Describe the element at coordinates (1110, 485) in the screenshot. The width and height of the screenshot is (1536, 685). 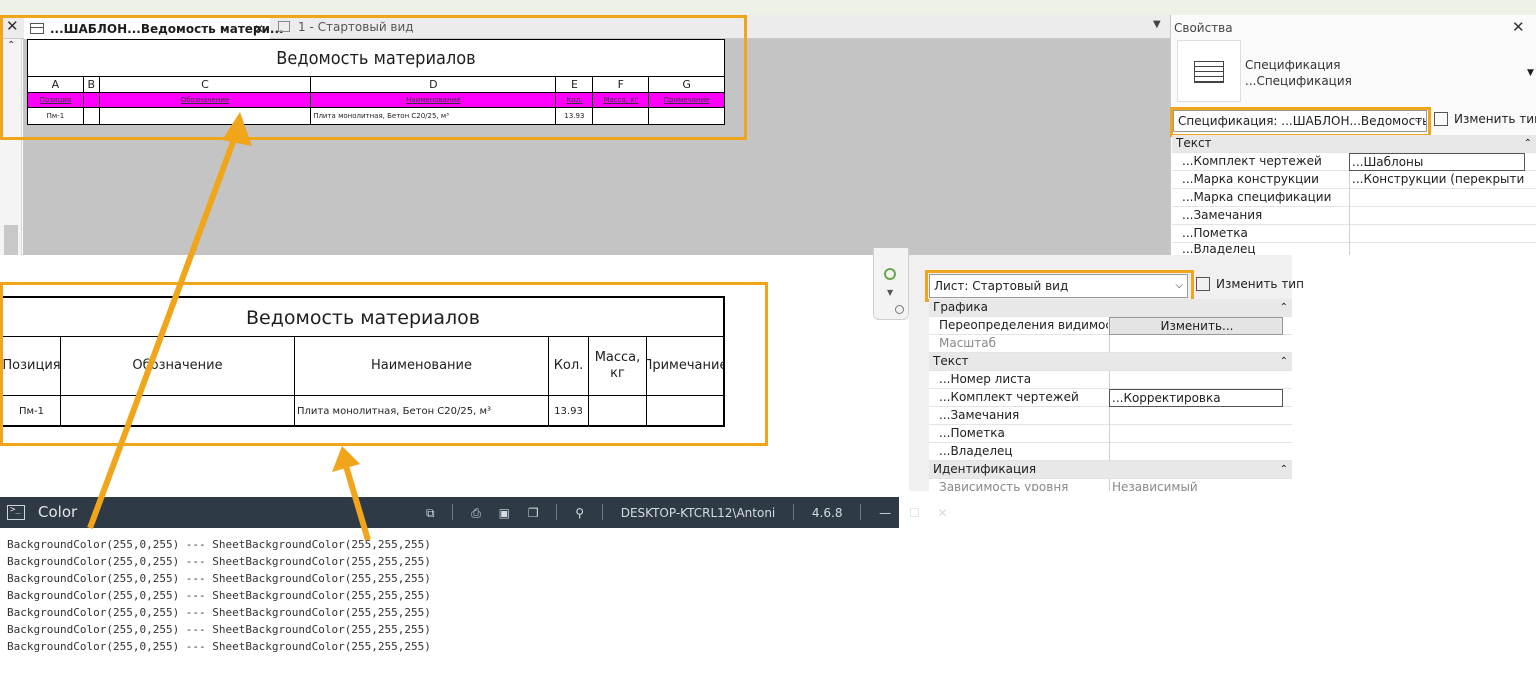
I see `property-row: Зависимость уровня Независимый` at that location.